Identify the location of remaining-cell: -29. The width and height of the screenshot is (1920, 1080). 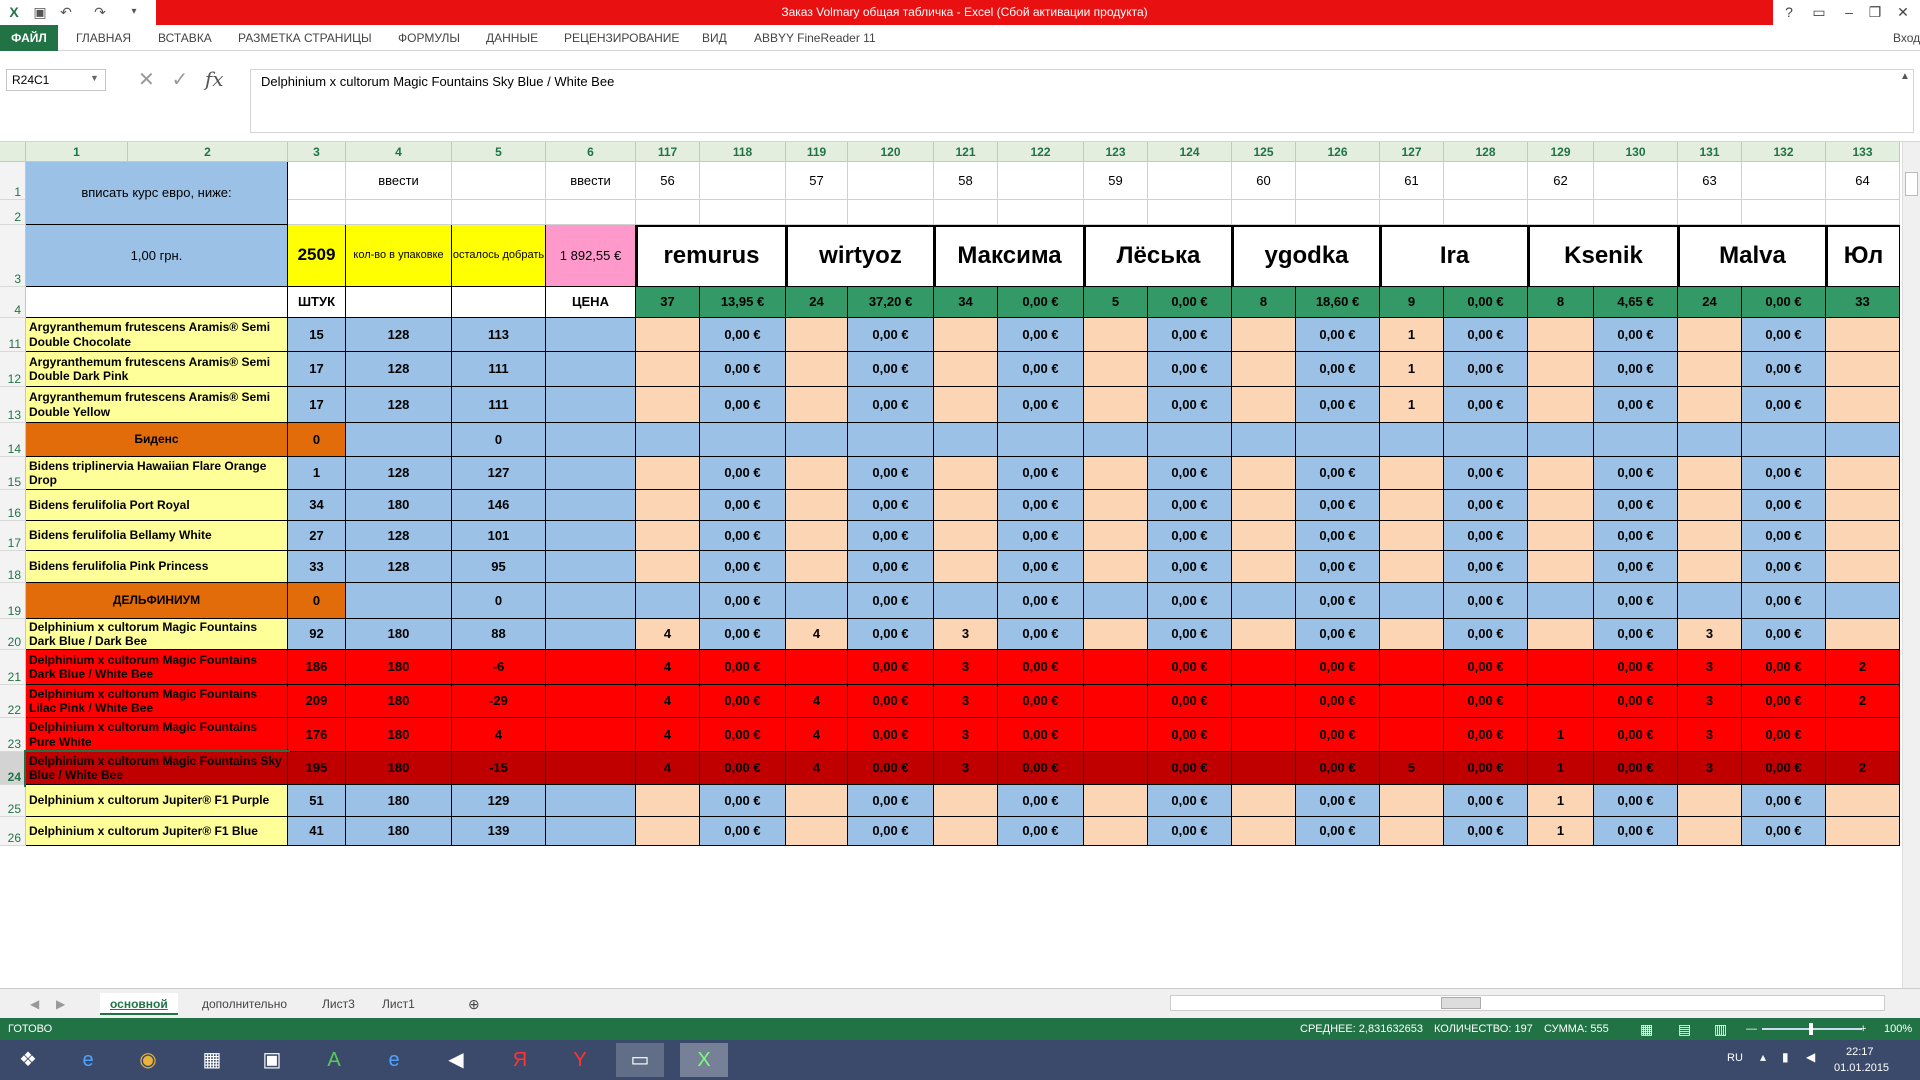
(499, 701).